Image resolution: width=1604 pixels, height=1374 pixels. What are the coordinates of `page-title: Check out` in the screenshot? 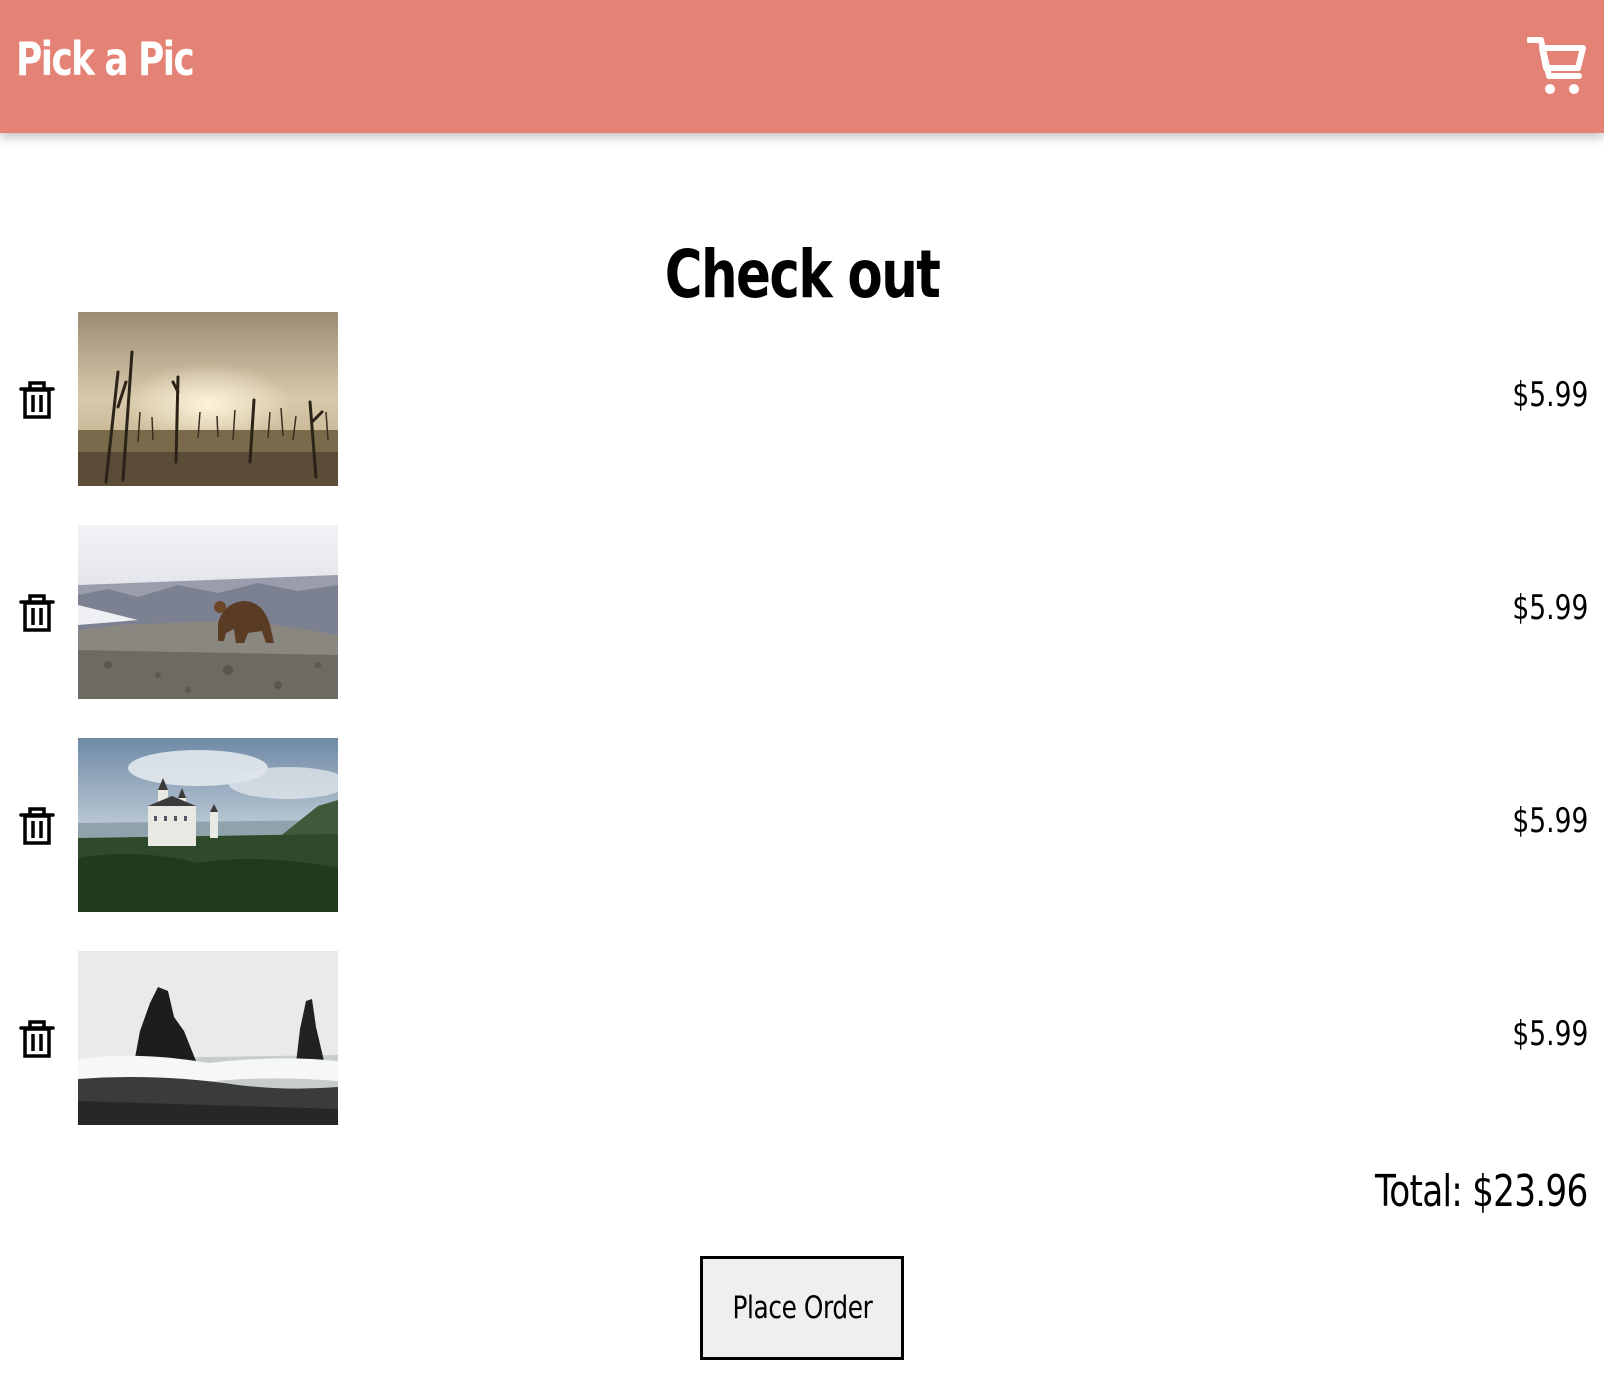 It's located at (802, 275).